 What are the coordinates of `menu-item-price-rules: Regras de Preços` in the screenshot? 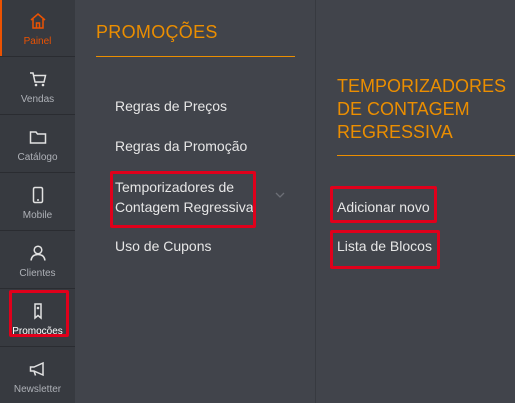 It's located at (171, 106).